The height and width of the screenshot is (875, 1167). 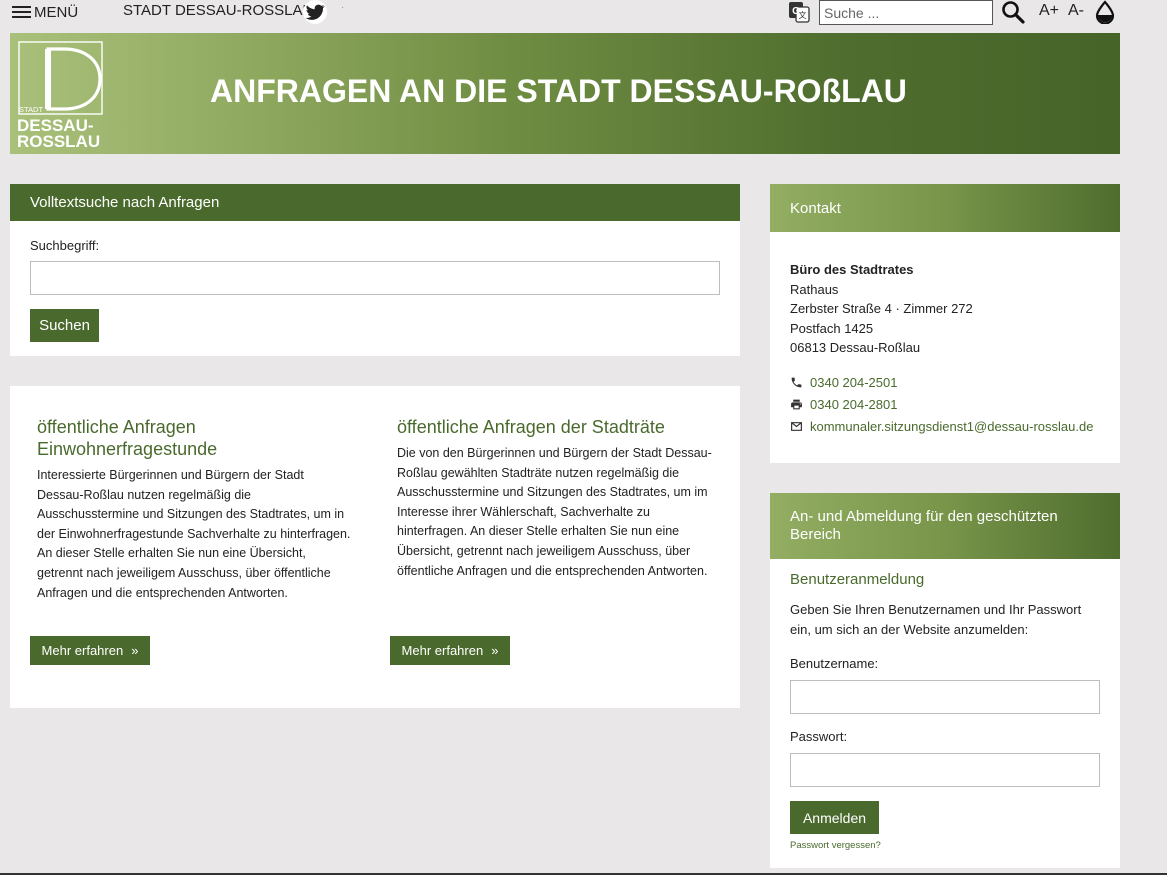 I want to click on contact-city: 06813 Dessau-Roßlau, so click(x=855, y=347).